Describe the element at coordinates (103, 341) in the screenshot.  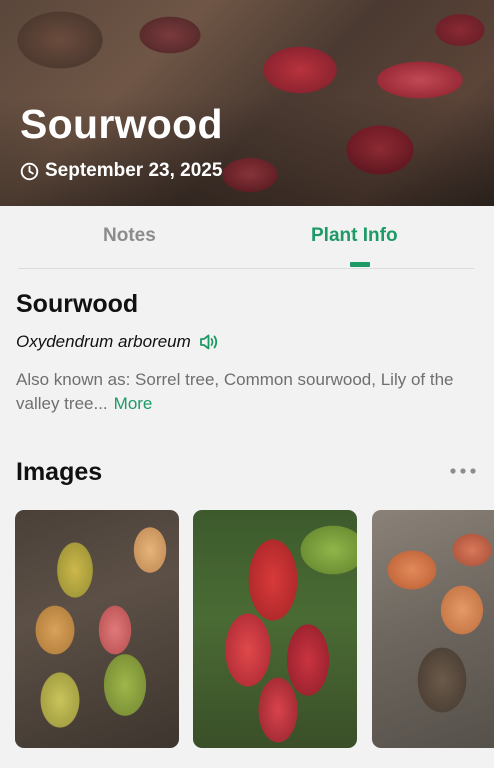
I see `scientific-name: Oxydendrum arboreum` at that location.